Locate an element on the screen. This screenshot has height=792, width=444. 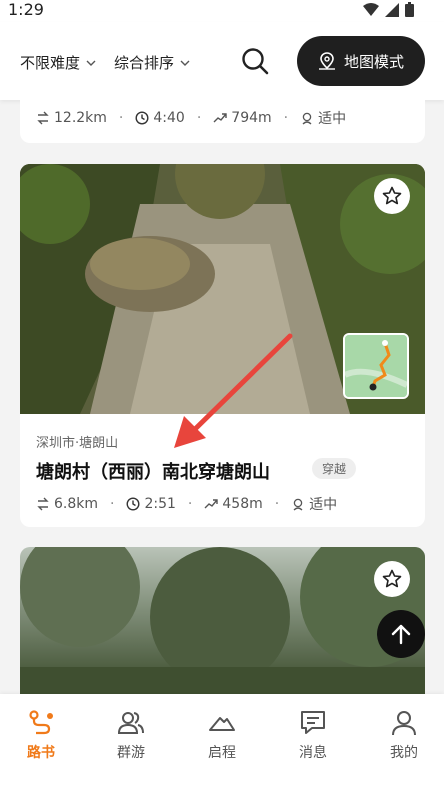
sort-filter: 综合排序 is located at coordinates (152, 62).